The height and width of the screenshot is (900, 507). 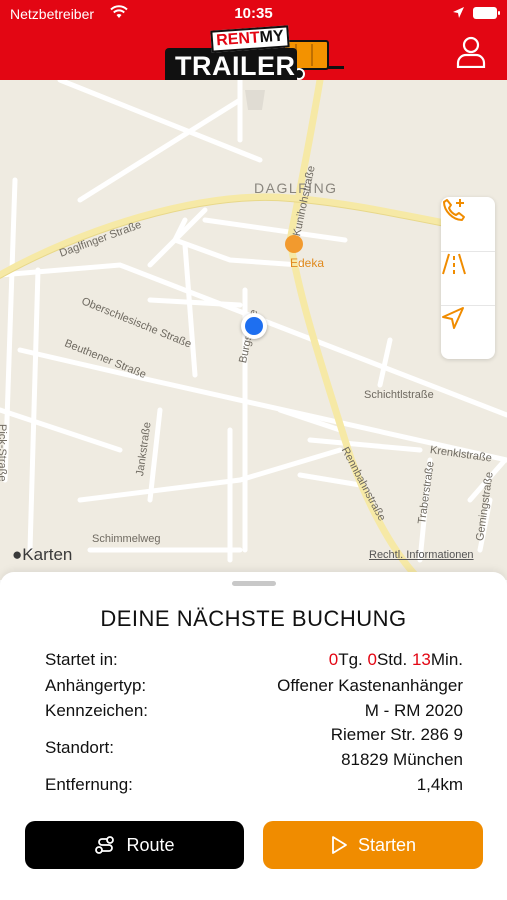 What do you see at coordinates (105, 845) in the screenshot?
I see `route-icon` at bounding box center [105, 845].